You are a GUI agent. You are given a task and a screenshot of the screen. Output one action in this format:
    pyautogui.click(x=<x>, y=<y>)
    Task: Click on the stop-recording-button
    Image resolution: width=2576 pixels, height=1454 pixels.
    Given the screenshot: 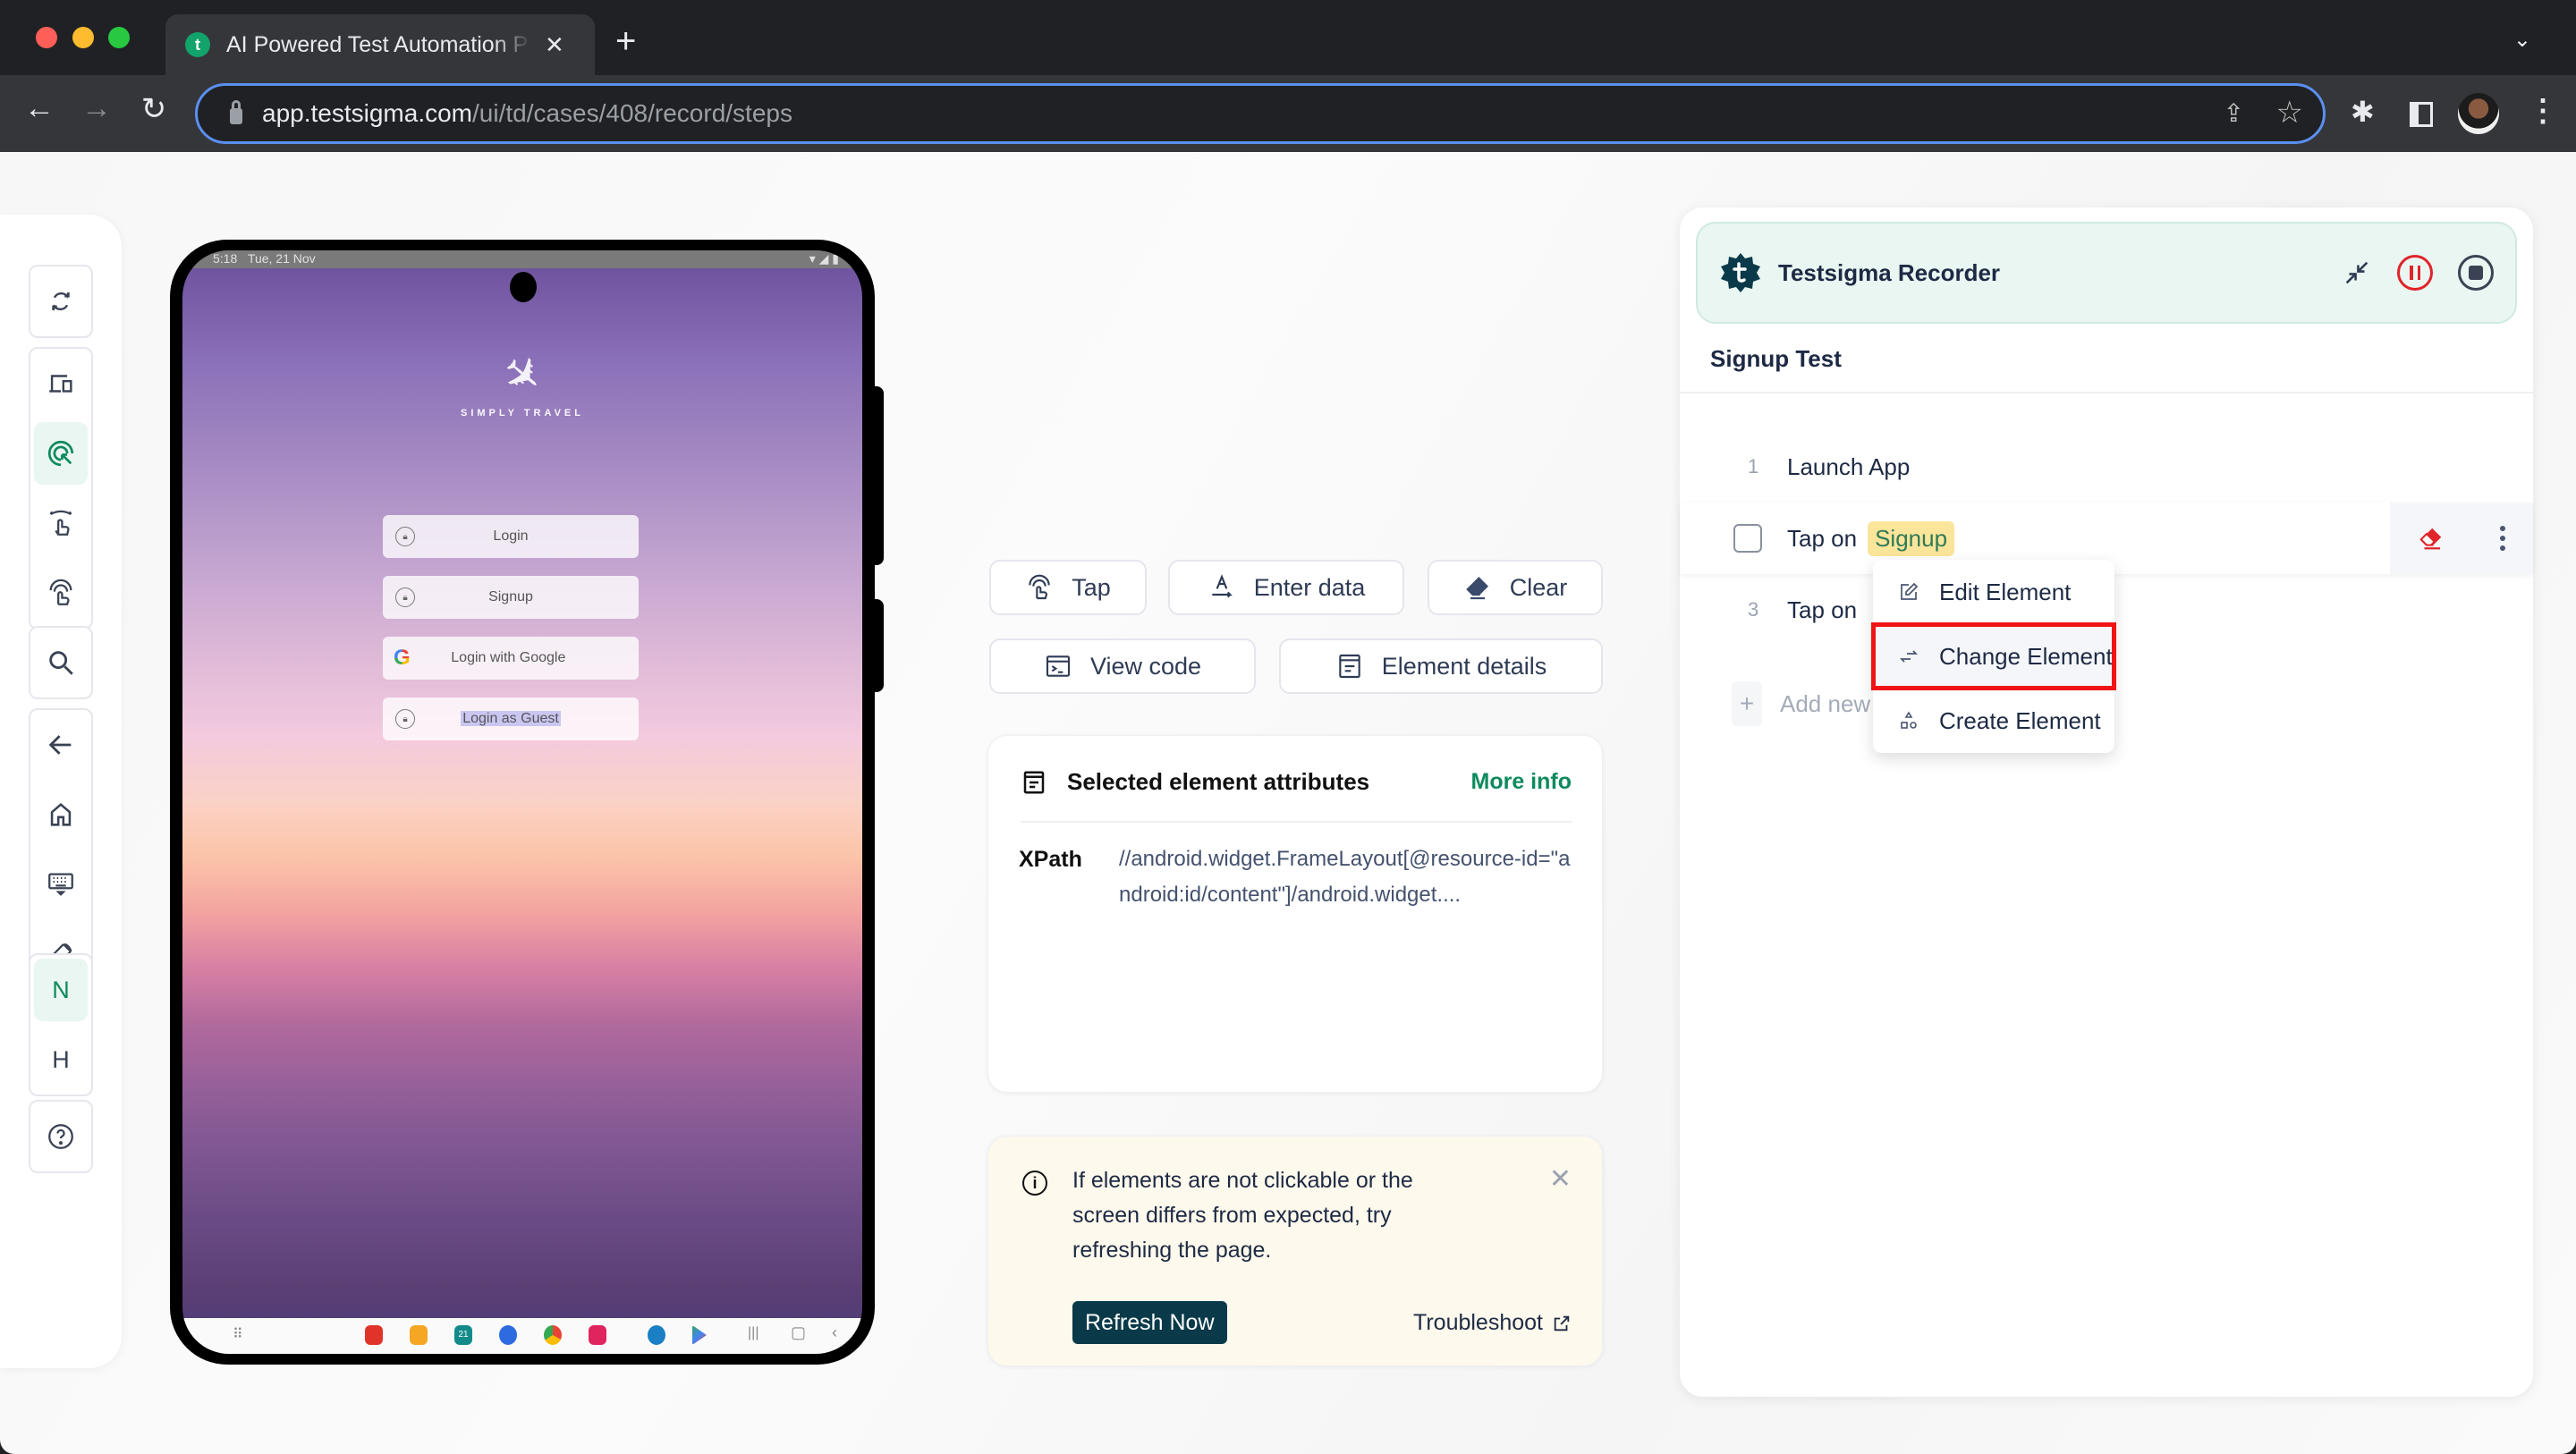 What is the action you would take?
    pyautogui.click(x=2476, y=273)
    